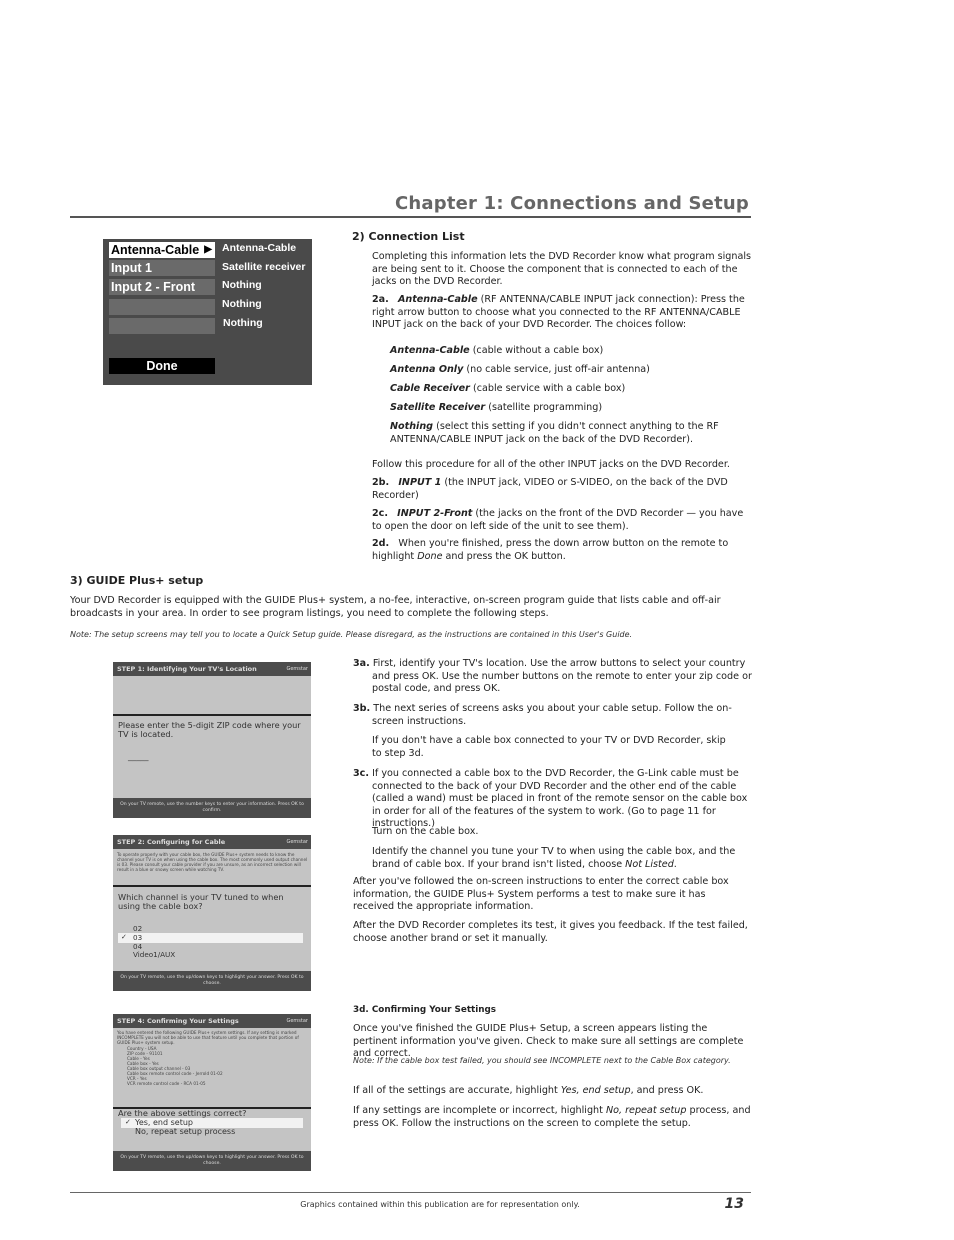 This screenshot has height=1240, width=954. I want to click on option-item: 03, so click(137, 938).